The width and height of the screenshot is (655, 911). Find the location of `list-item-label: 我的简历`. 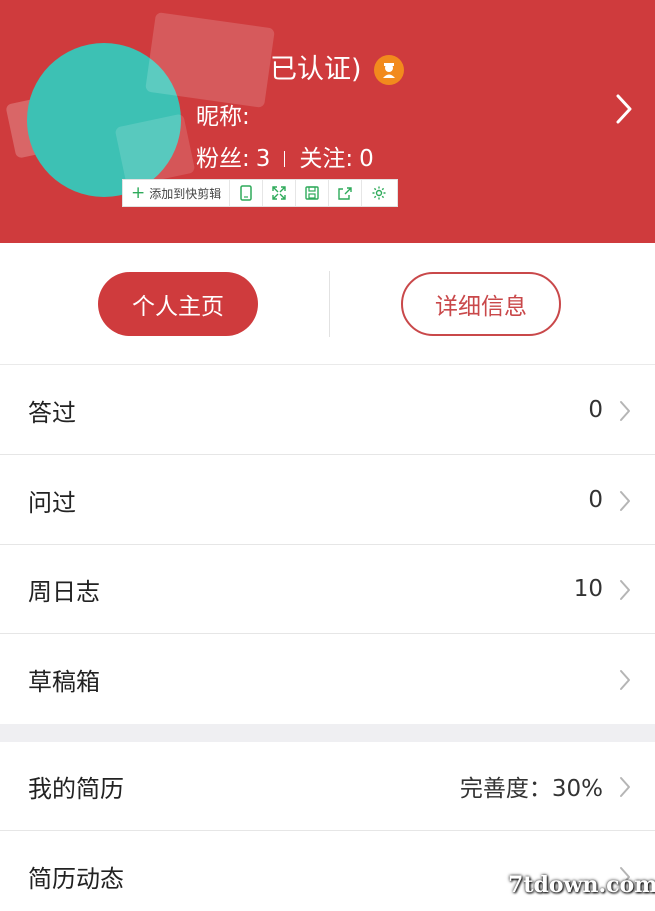

list-item-label: 我的简历 is located at coordinates (76, 788).